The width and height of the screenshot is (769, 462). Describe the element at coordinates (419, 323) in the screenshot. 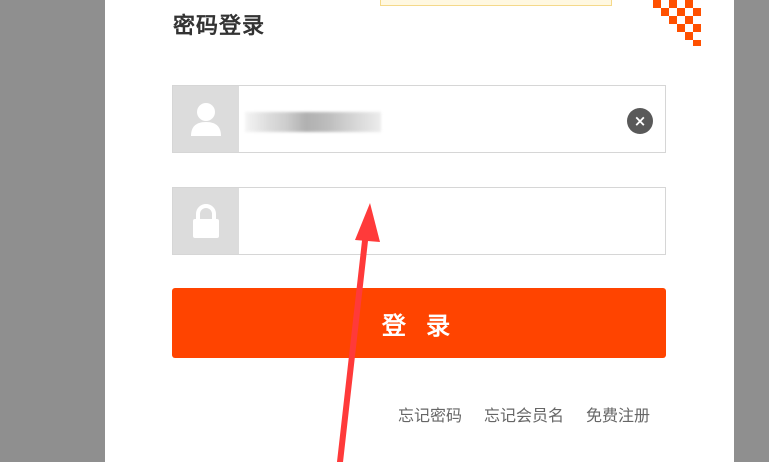

I see `login-button: 登 录` at that location.